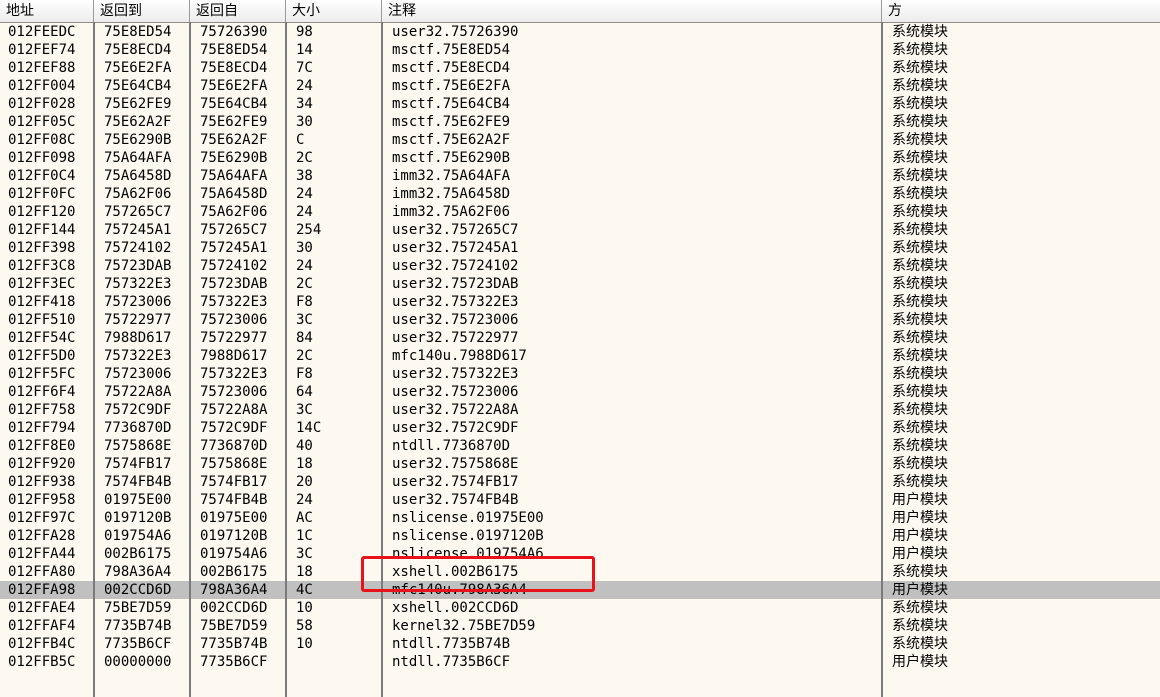  Describe the element at coordinates (632, 11) in the screenshot. I see `column-header-comment: 注释` at that location.